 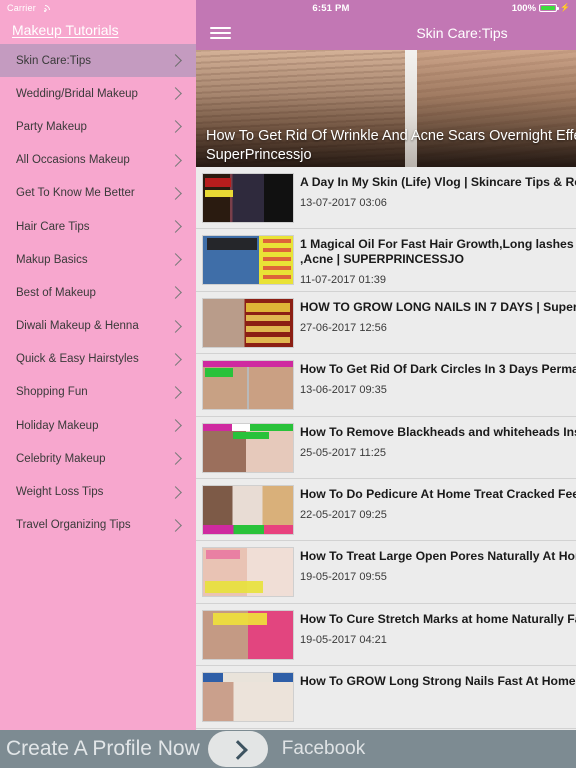 I want to click on video-date: 13-06-2017 09:35, so click(x=343, y=390).